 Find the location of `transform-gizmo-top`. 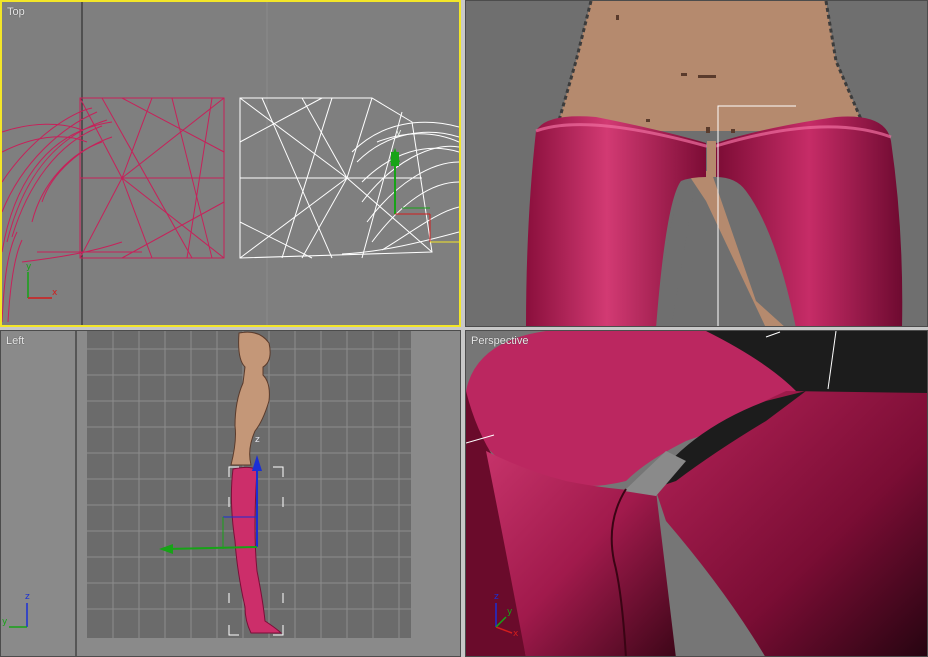

transform-gizmo-top is located at coordinates (424, 195).